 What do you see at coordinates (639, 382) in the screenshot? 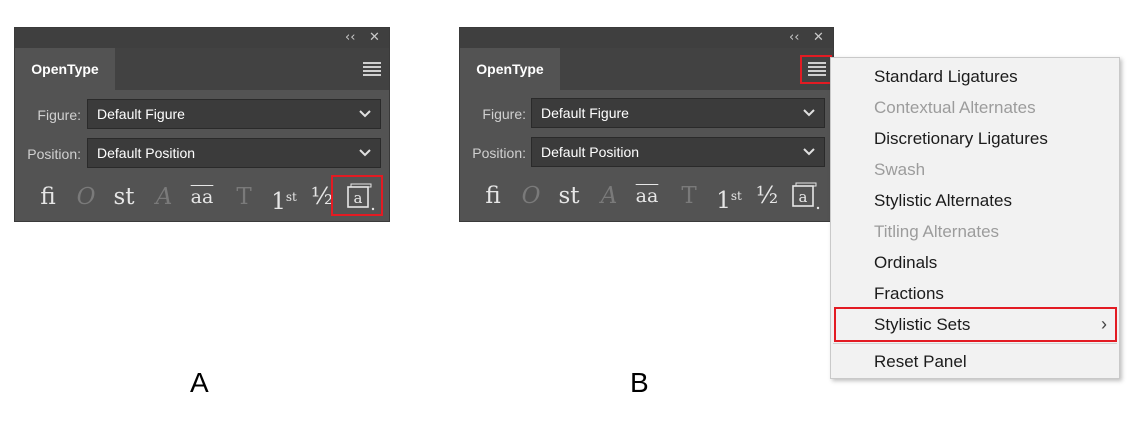
I see `caption-b: B` at bounding box center [639, 382].